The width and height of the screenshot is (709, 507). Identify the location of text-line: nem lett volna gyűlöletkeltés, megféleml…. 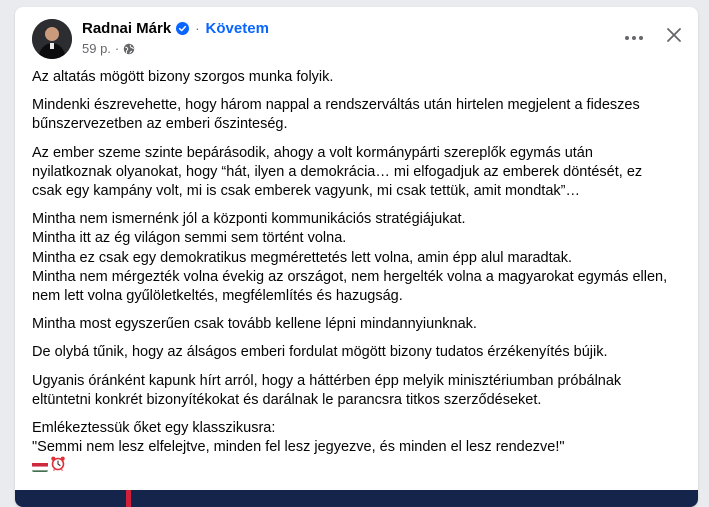
(217, 296).